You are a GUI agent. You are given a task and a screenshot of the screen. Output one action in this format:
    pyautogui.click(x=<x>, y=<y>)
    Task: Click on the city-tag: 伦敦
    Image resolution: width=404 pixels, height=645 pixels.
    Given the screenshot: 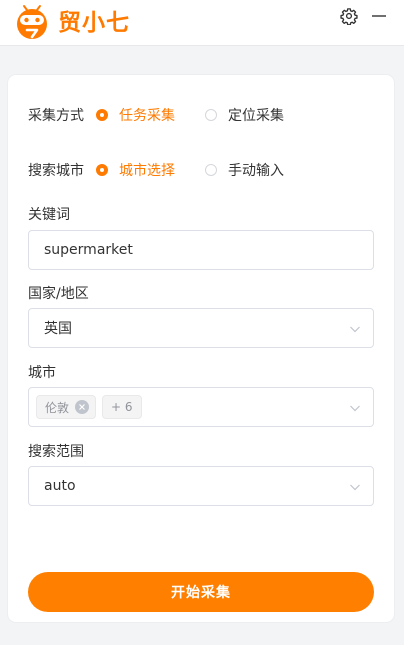 What is the action you would take?
    pyautogui.click(x=66, y=407)
    